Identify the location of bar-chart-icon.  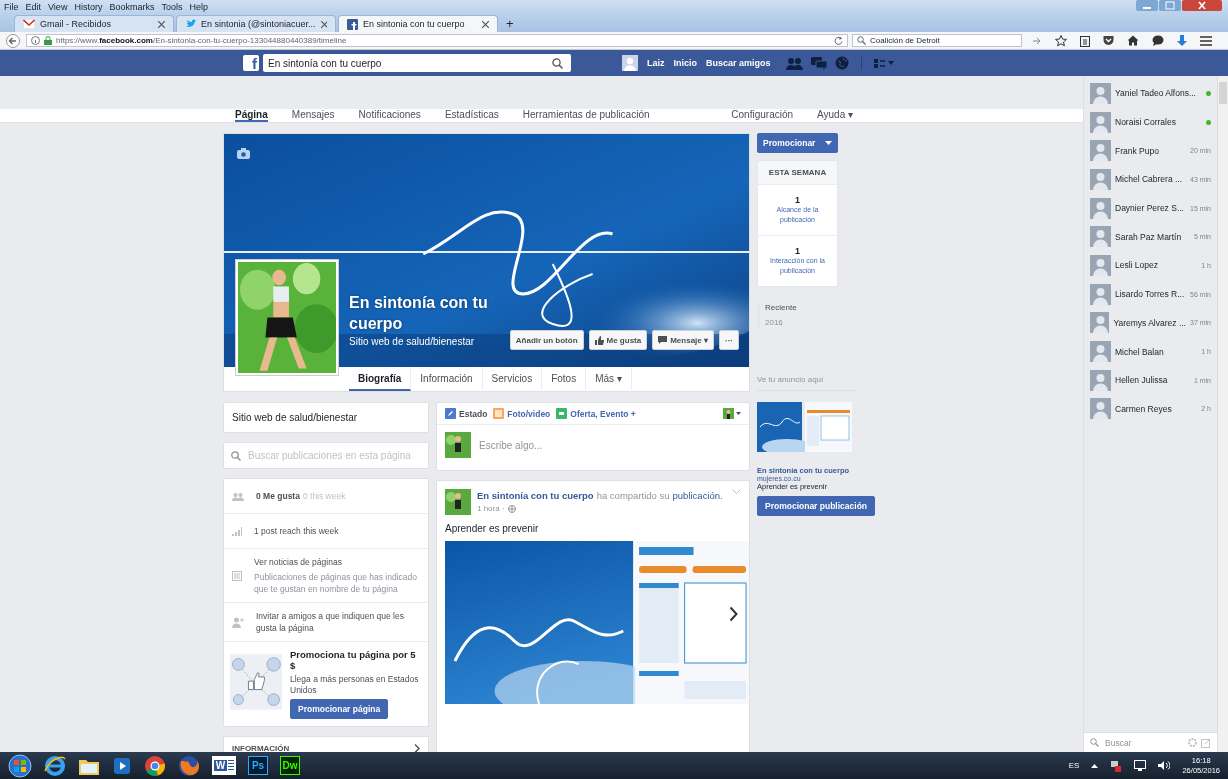
(237, 531).